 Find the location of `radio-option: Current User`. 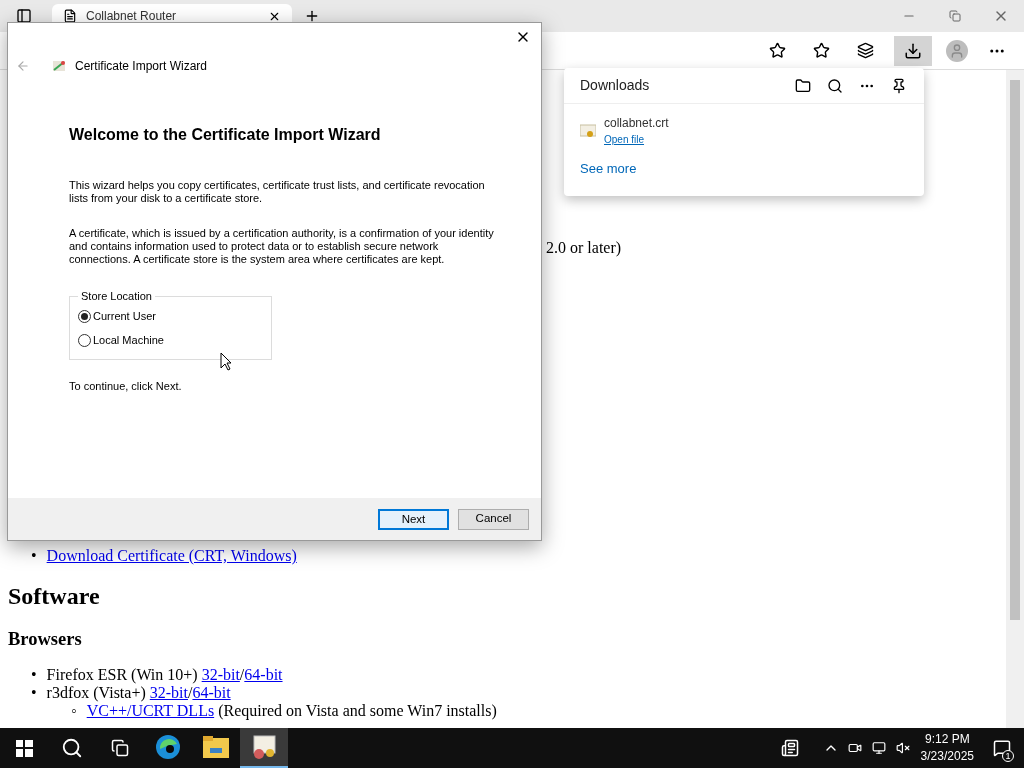

radio-option: Current User is located at coordinates (117, 316).